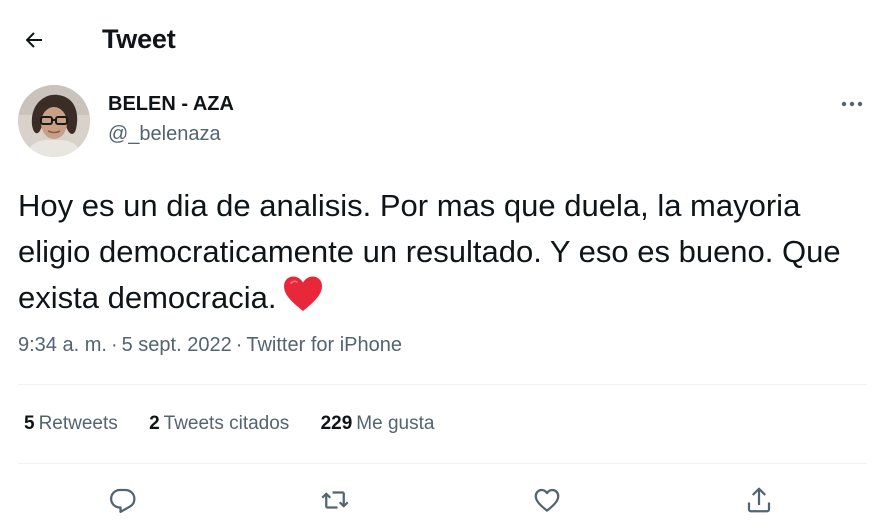 This screenshot has width=876, height=532. What do you see at coordinates (62, 345) in the screenshot?
I see `tweet-time: 9:34 a. m.` at bounding box center [62, 345].